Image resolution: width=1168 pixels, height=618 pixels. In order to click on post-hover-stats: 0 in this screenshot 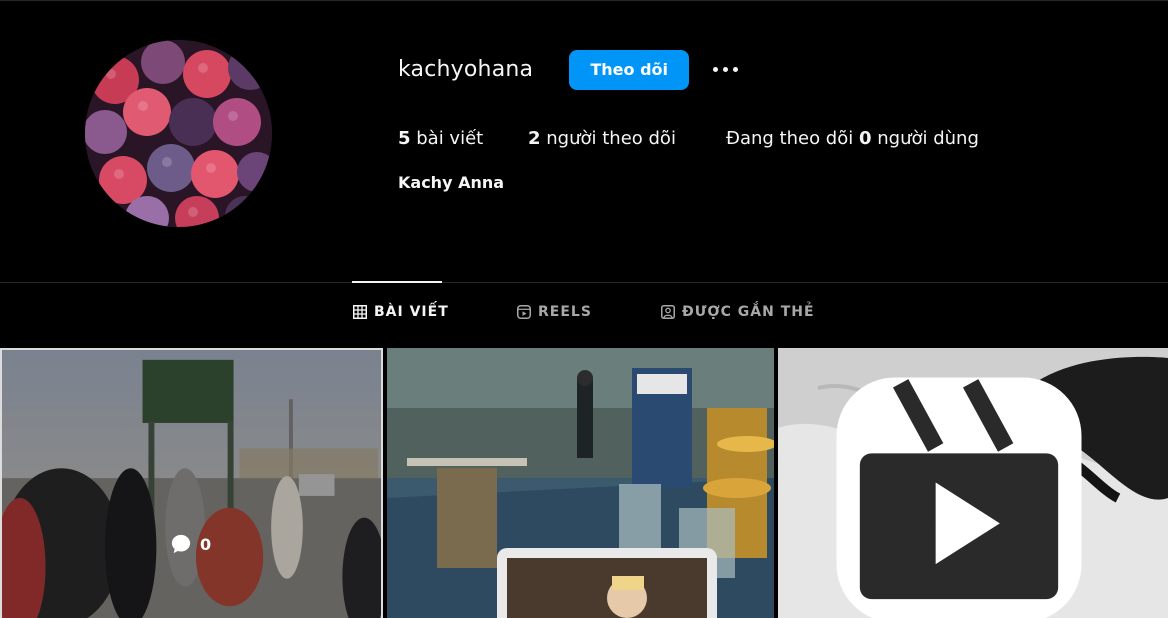, I will do `click(190, 544)`.